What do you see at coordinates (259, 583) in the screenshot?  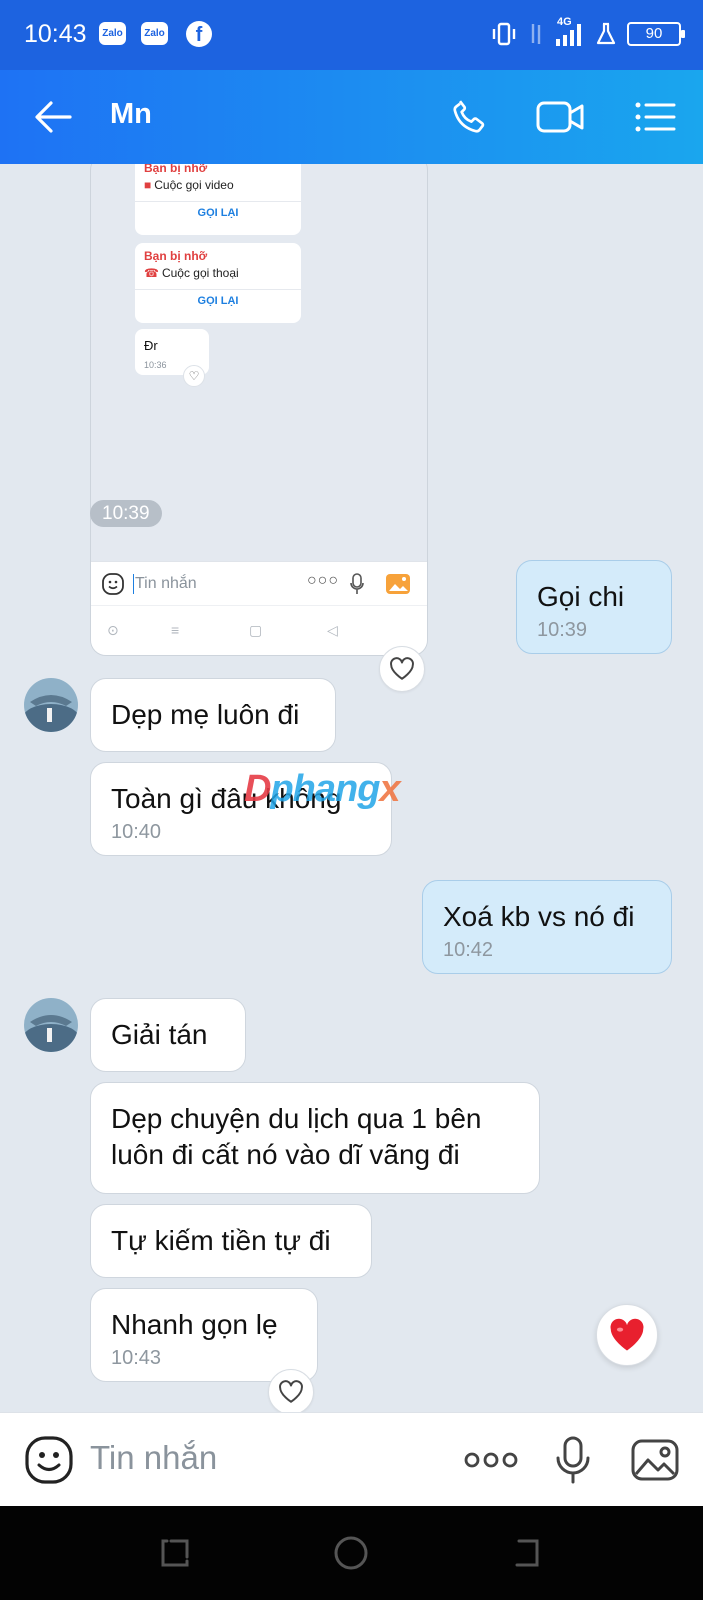 I see `screenshot-input-bar: Tin nhắn ○○○` at bounding box center [259, 583].